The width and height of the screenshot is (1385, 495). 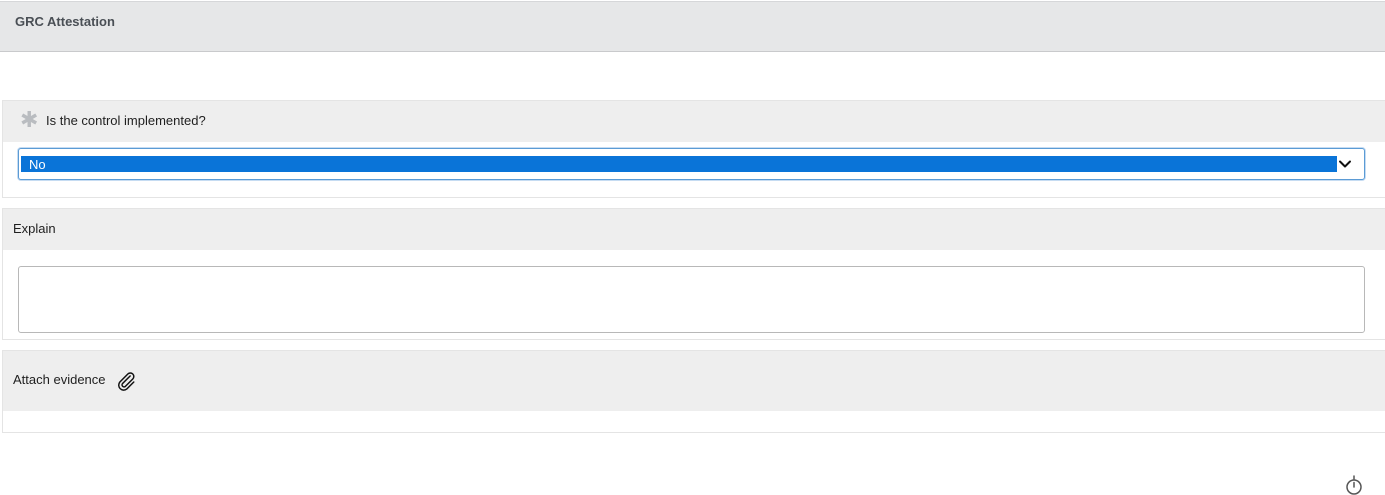 I want to click on question-header: Attach evidence, so click(x=694, y=381).